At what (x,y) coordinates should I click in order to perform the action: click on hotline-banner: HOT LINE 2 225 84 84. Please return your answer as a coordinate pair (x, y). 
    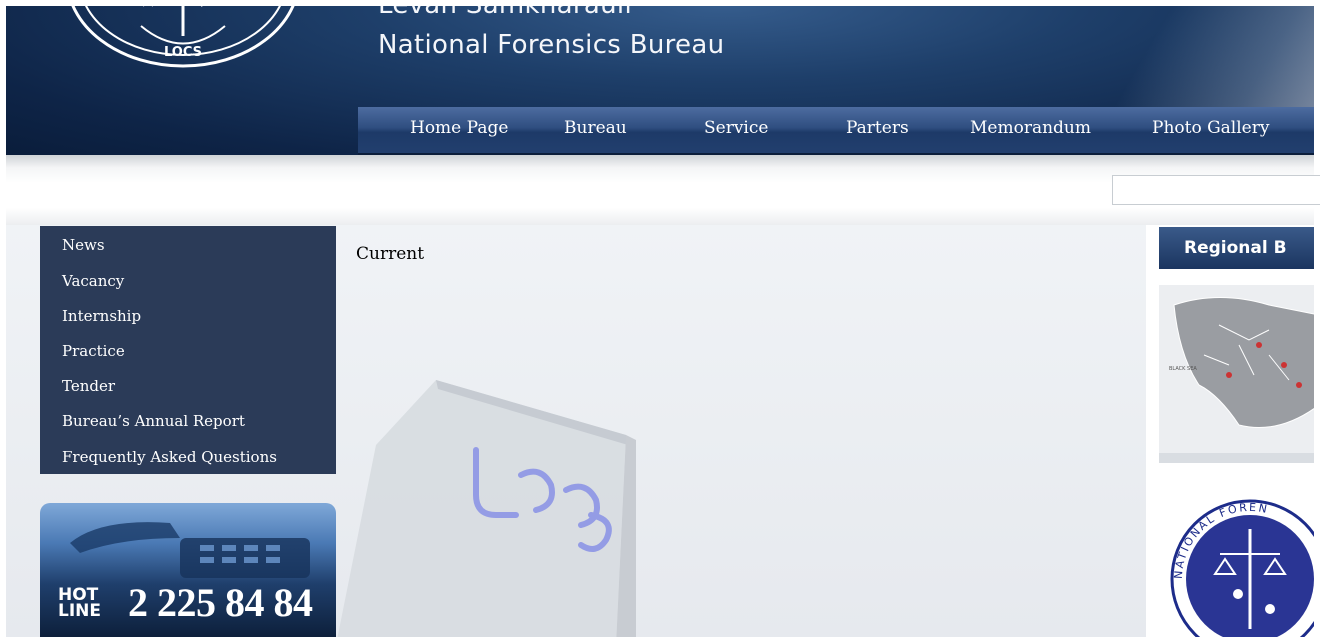
    Looking at the image, I should click on (188, 570).